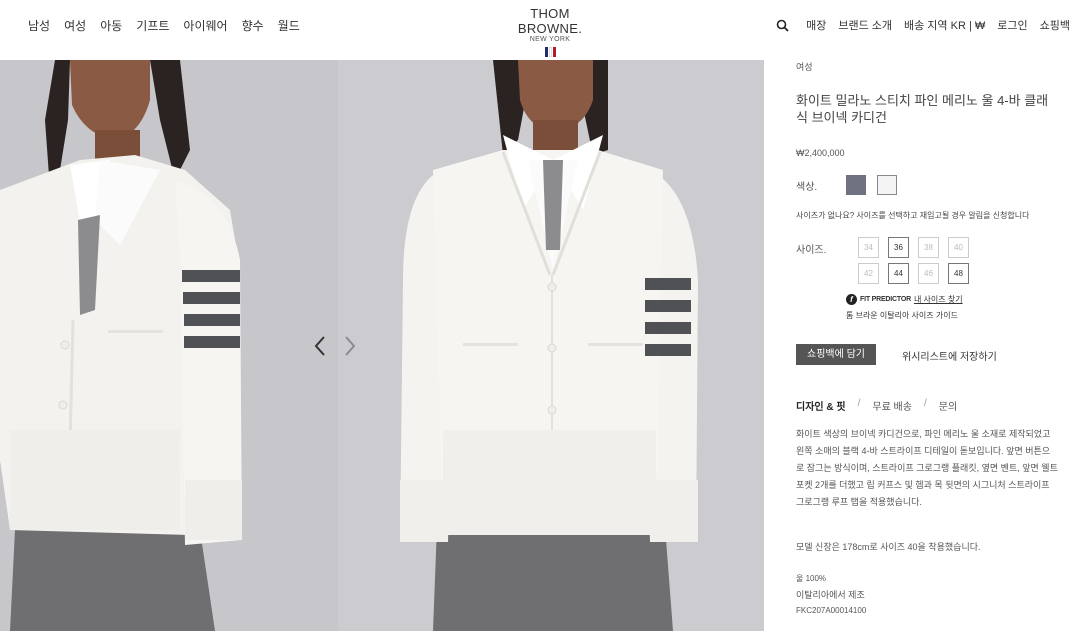  What do you see at coordinates (944, 25) in the screenshot?
I see `nav-shipping-region: 배송 지역 KR | ₩` at bounding box center [944, 25].